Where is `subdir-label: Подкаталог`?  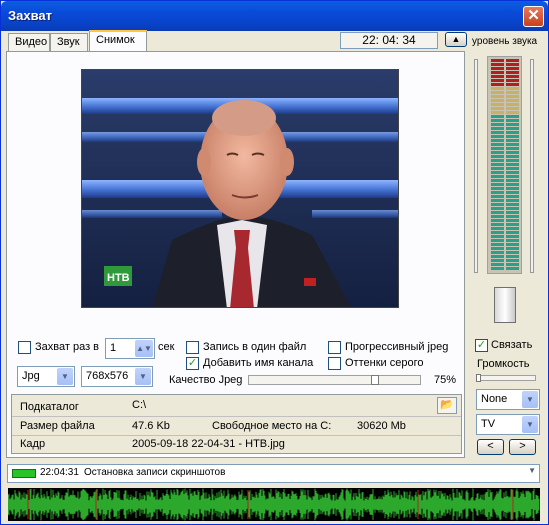 subdir-label: Подкаталог is located at coordinates (49, 407).